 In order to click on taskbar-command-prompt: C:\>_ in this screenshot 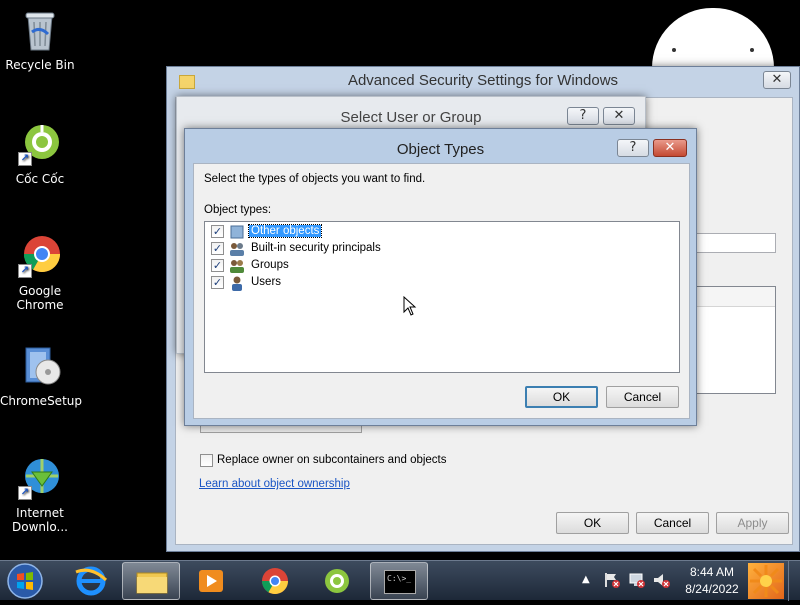, I will do `click(399, 581)`.